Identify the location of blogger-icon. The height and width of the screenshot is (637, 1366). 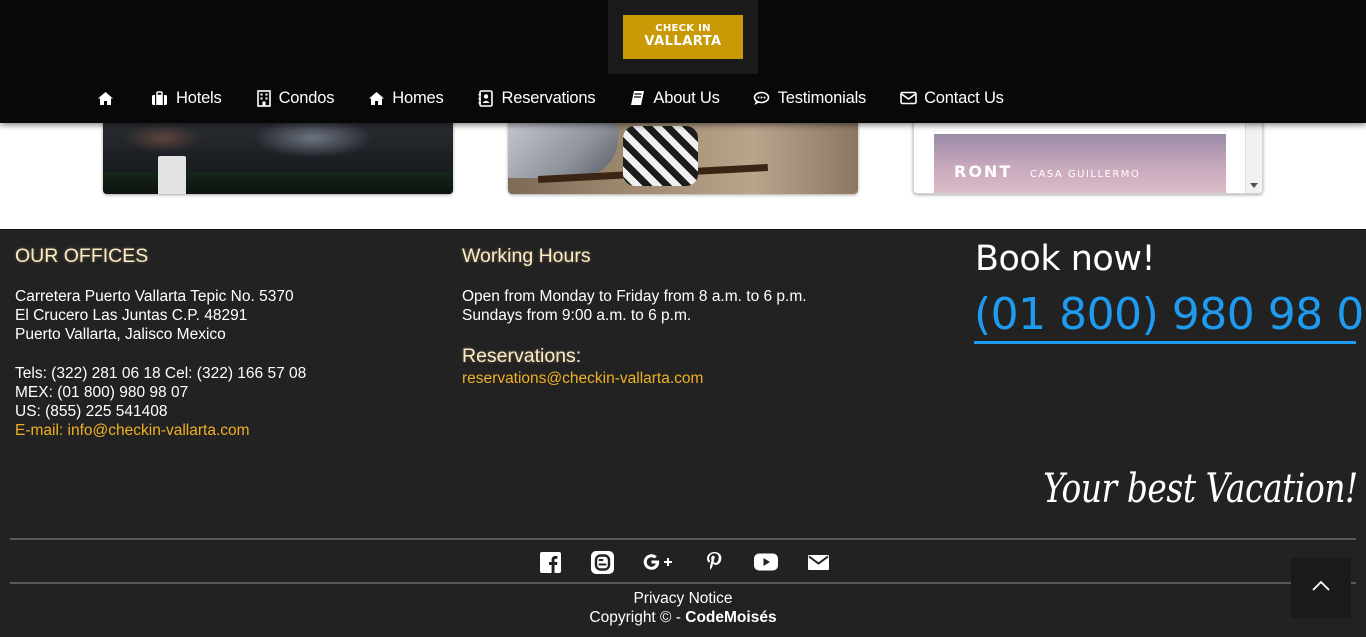
(602, 562).